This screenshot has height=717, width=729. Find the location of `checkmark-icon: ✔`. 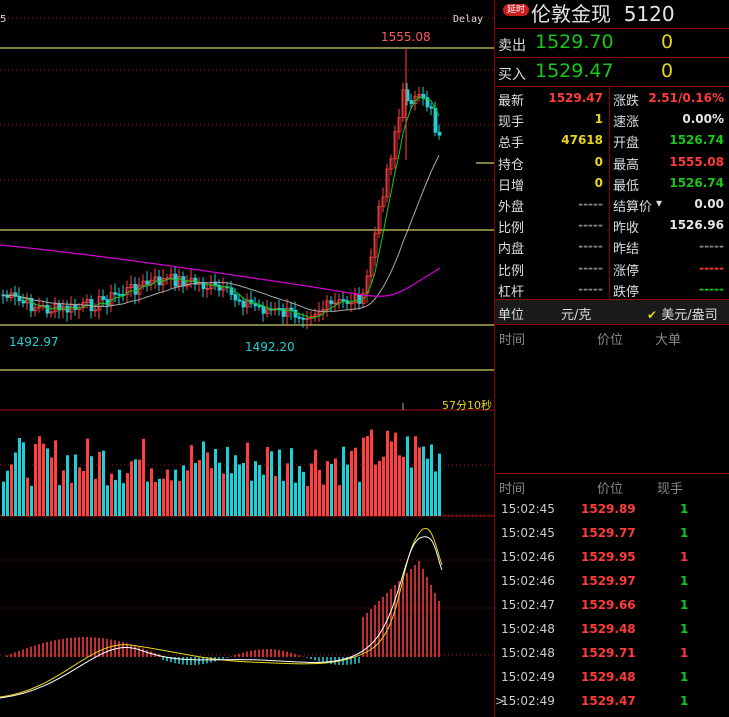

checkmark-icon: ✔ is located at coordinates (652, 315).